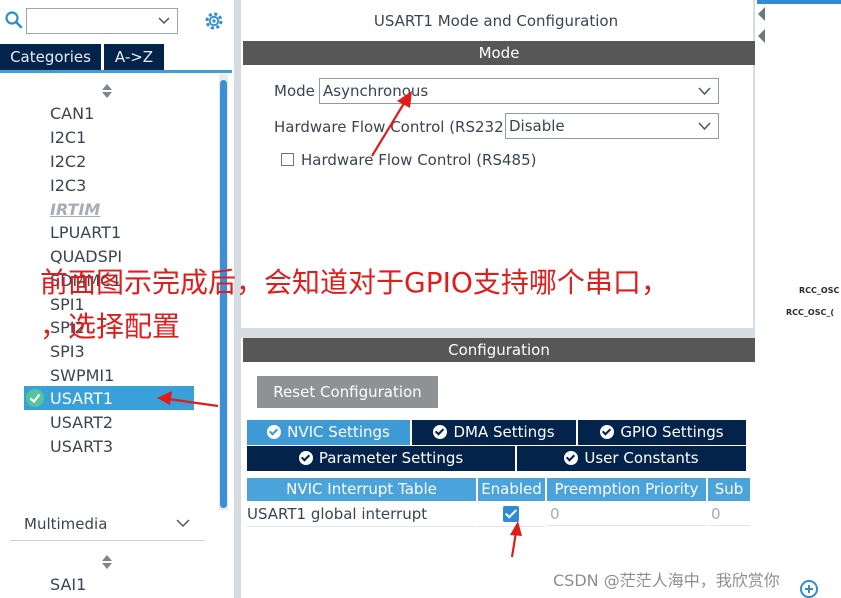 The width and height of the screenshot is (841, 598). I want to click on panel-gap, so click(498, 333).